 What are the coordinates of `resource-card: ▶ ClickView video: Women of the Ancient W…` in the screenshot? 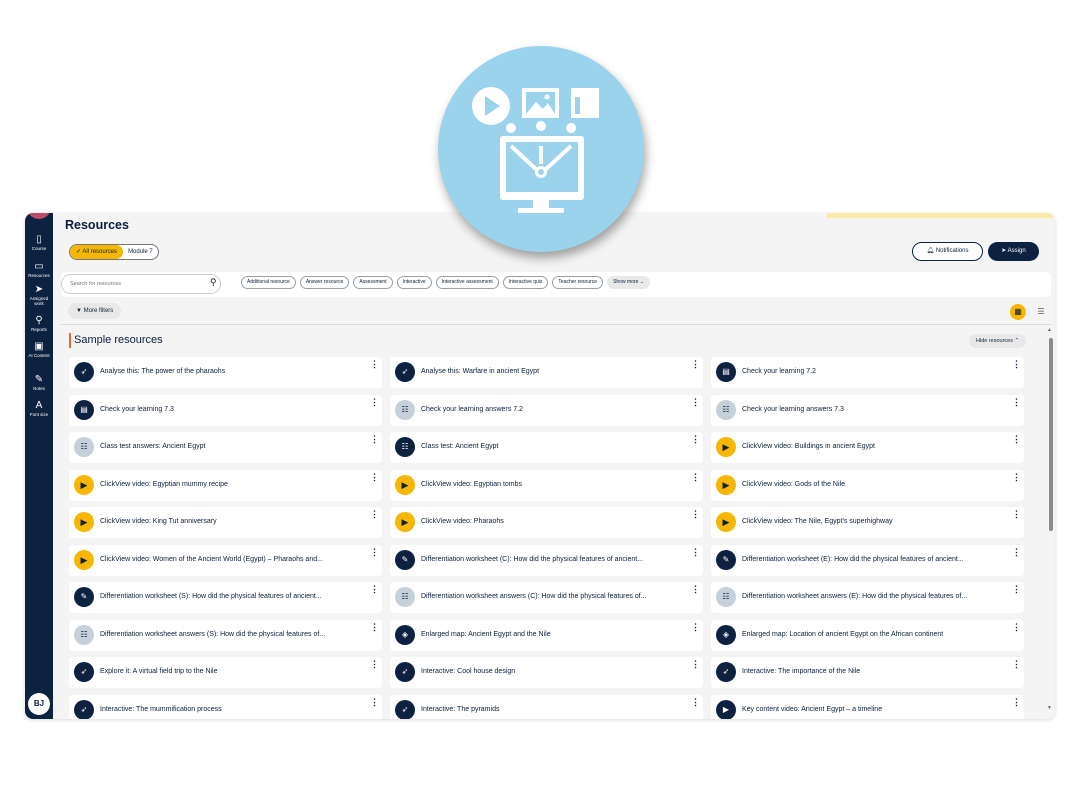 It's located at (225, 560).